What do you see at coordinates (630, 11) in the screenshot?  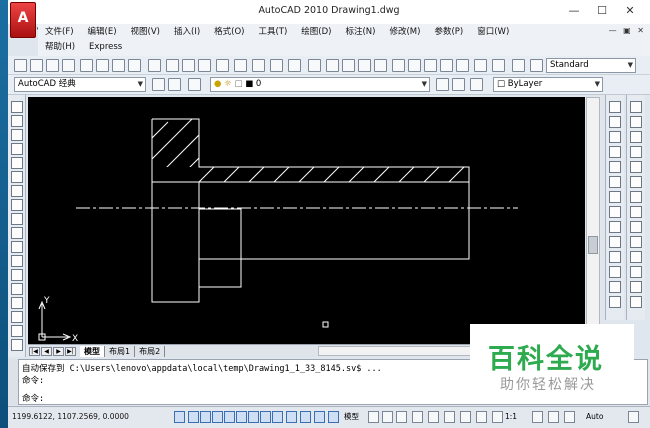 I see `close-button: ✕` at bounding box center [630, 11].